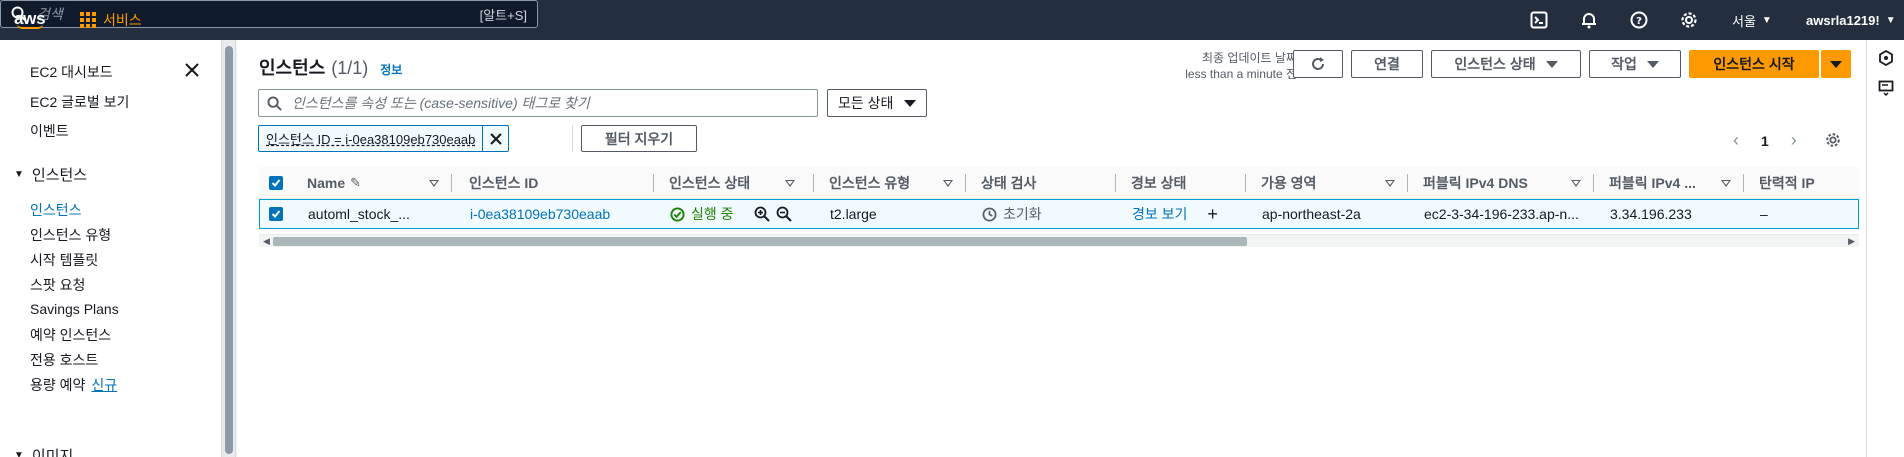  Describe the element at coordinates (377, 183) in the screenshot. I see `column-header-name: Name ✎` at that location.